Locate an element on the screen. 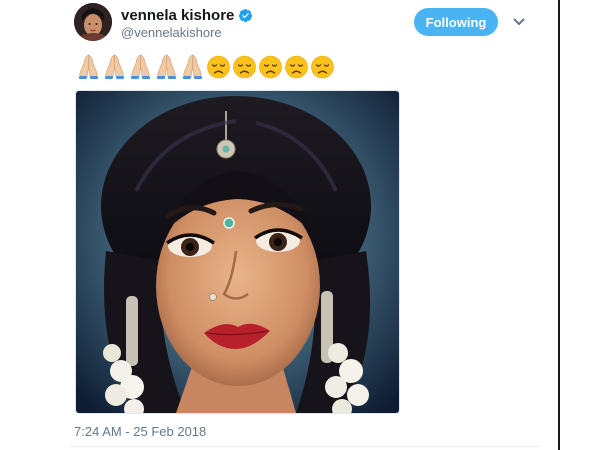 This screenshot has width=600, height=450. verified-badge-icon is located at coordinates (246, 15).